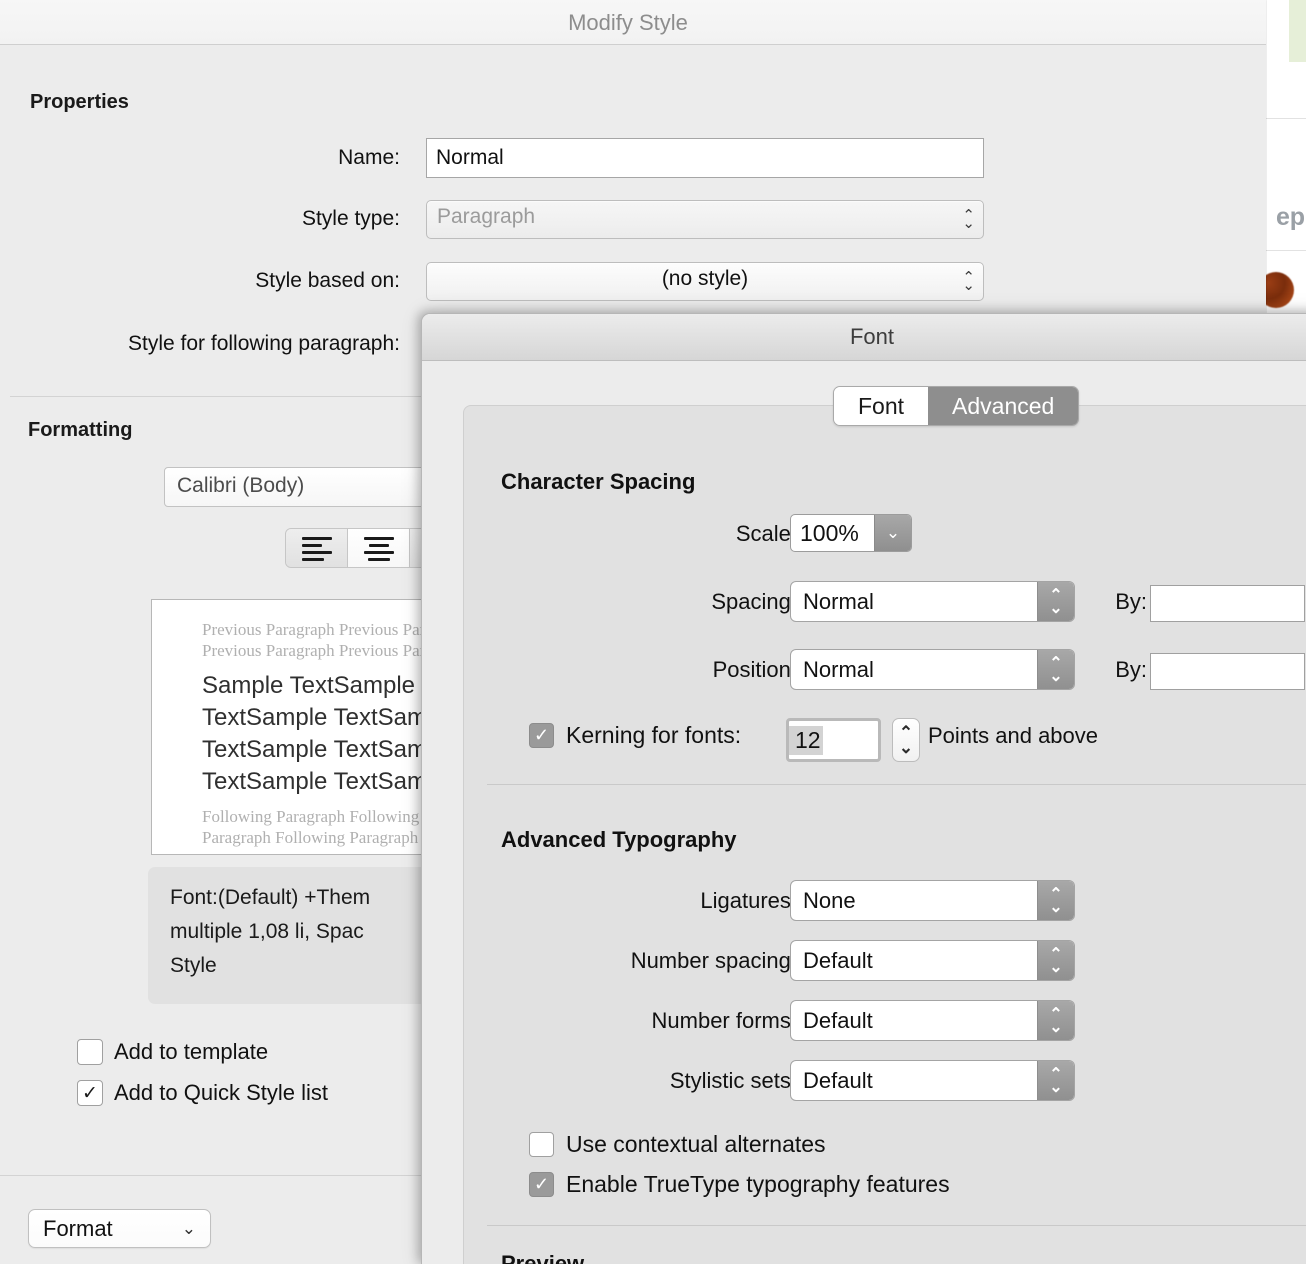  What do you see at coordinates (932, 669) in the screenshot?
I see `position-select: Normal ⌃ ⌄` at bounding box center [932, 669].